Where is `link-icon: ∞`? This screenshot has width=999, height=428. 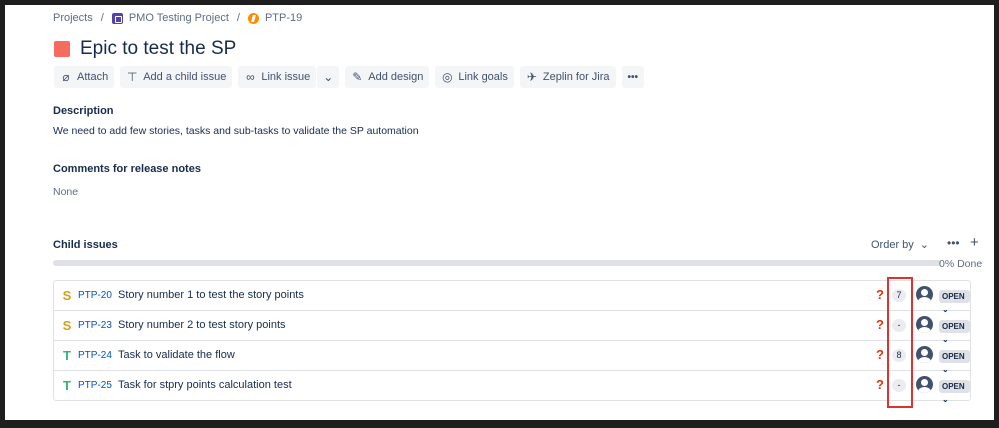
link-icon: ∞ is located at coordinates (250, 77).